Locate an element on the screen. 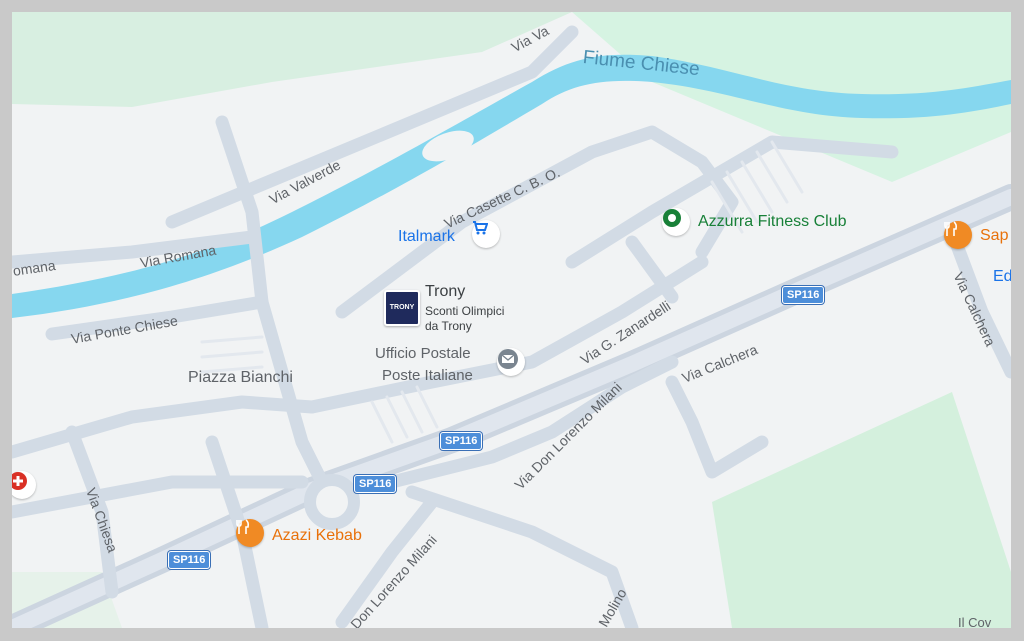 The height and width of the screenshot is (641, 1024). poi-azzurra-pin is located at coordinates (676, 222).